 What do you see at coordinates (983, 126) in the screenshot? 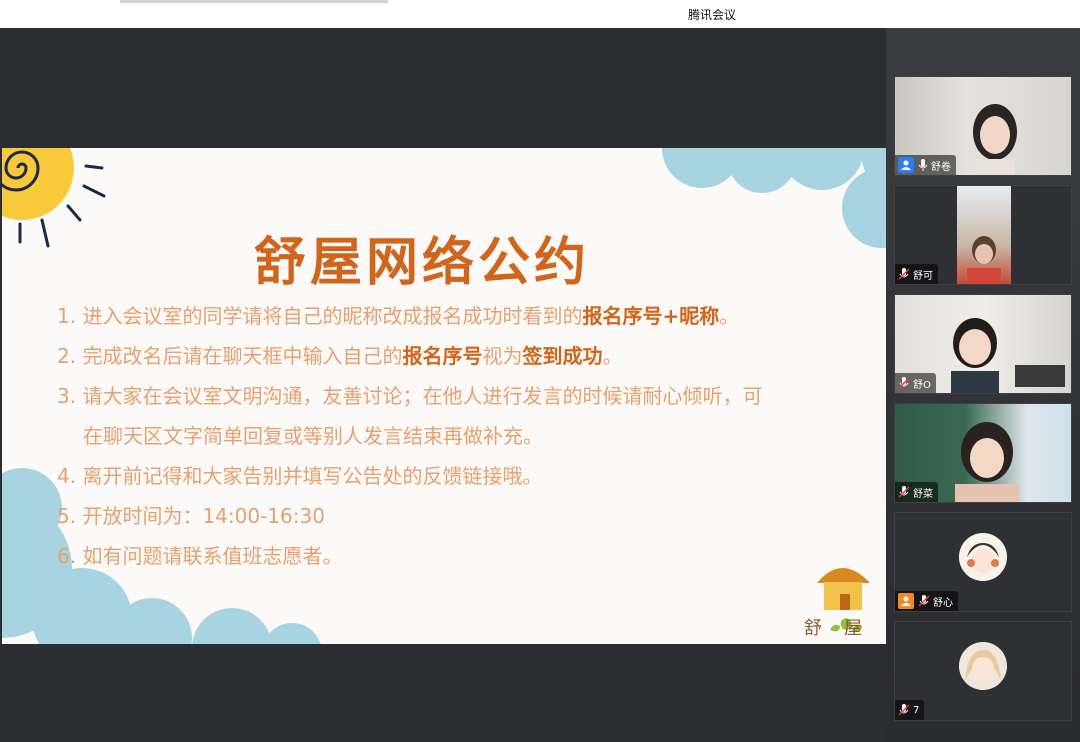
I see `participant-tile: 舒卷` at bounding box center [983, 126].